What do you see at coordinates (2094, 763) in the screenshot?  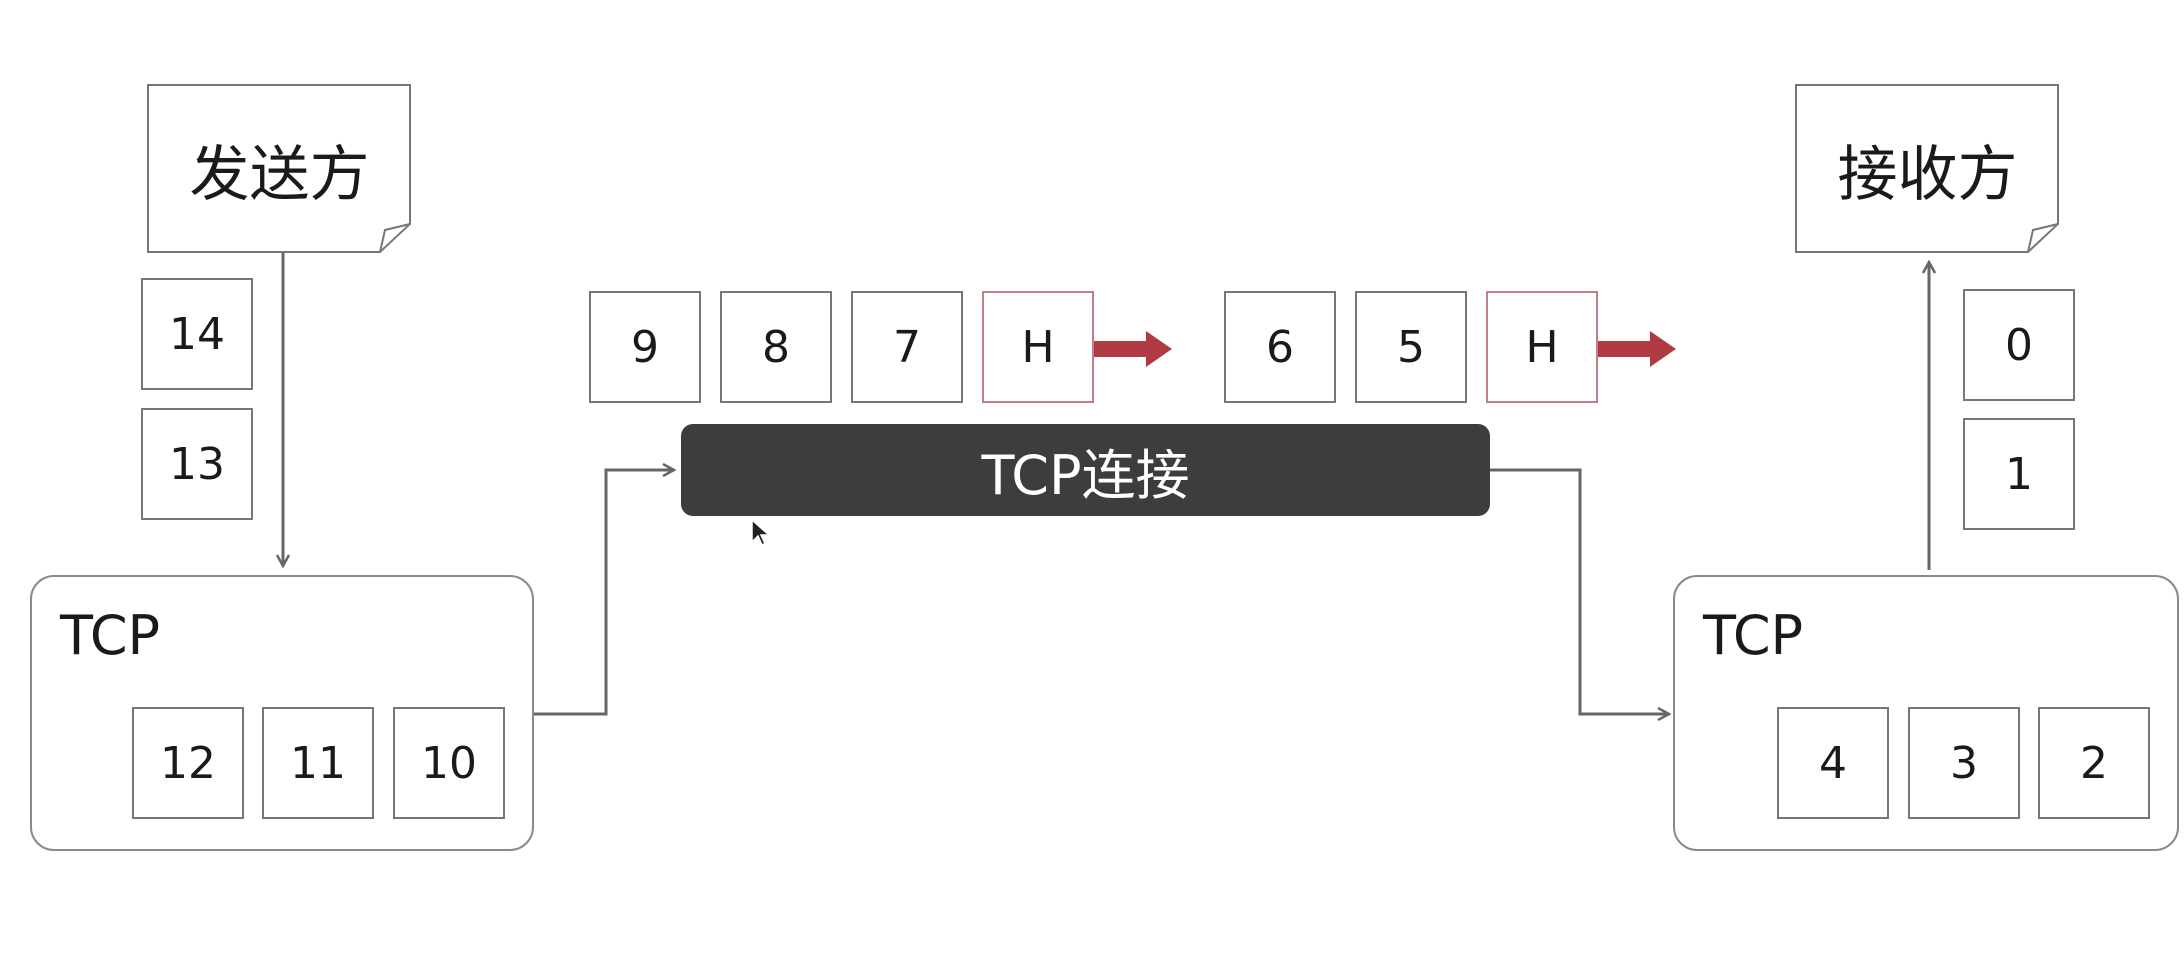 I see `receiver-buffer-segment: 2` at bounding box center [2094, 763].